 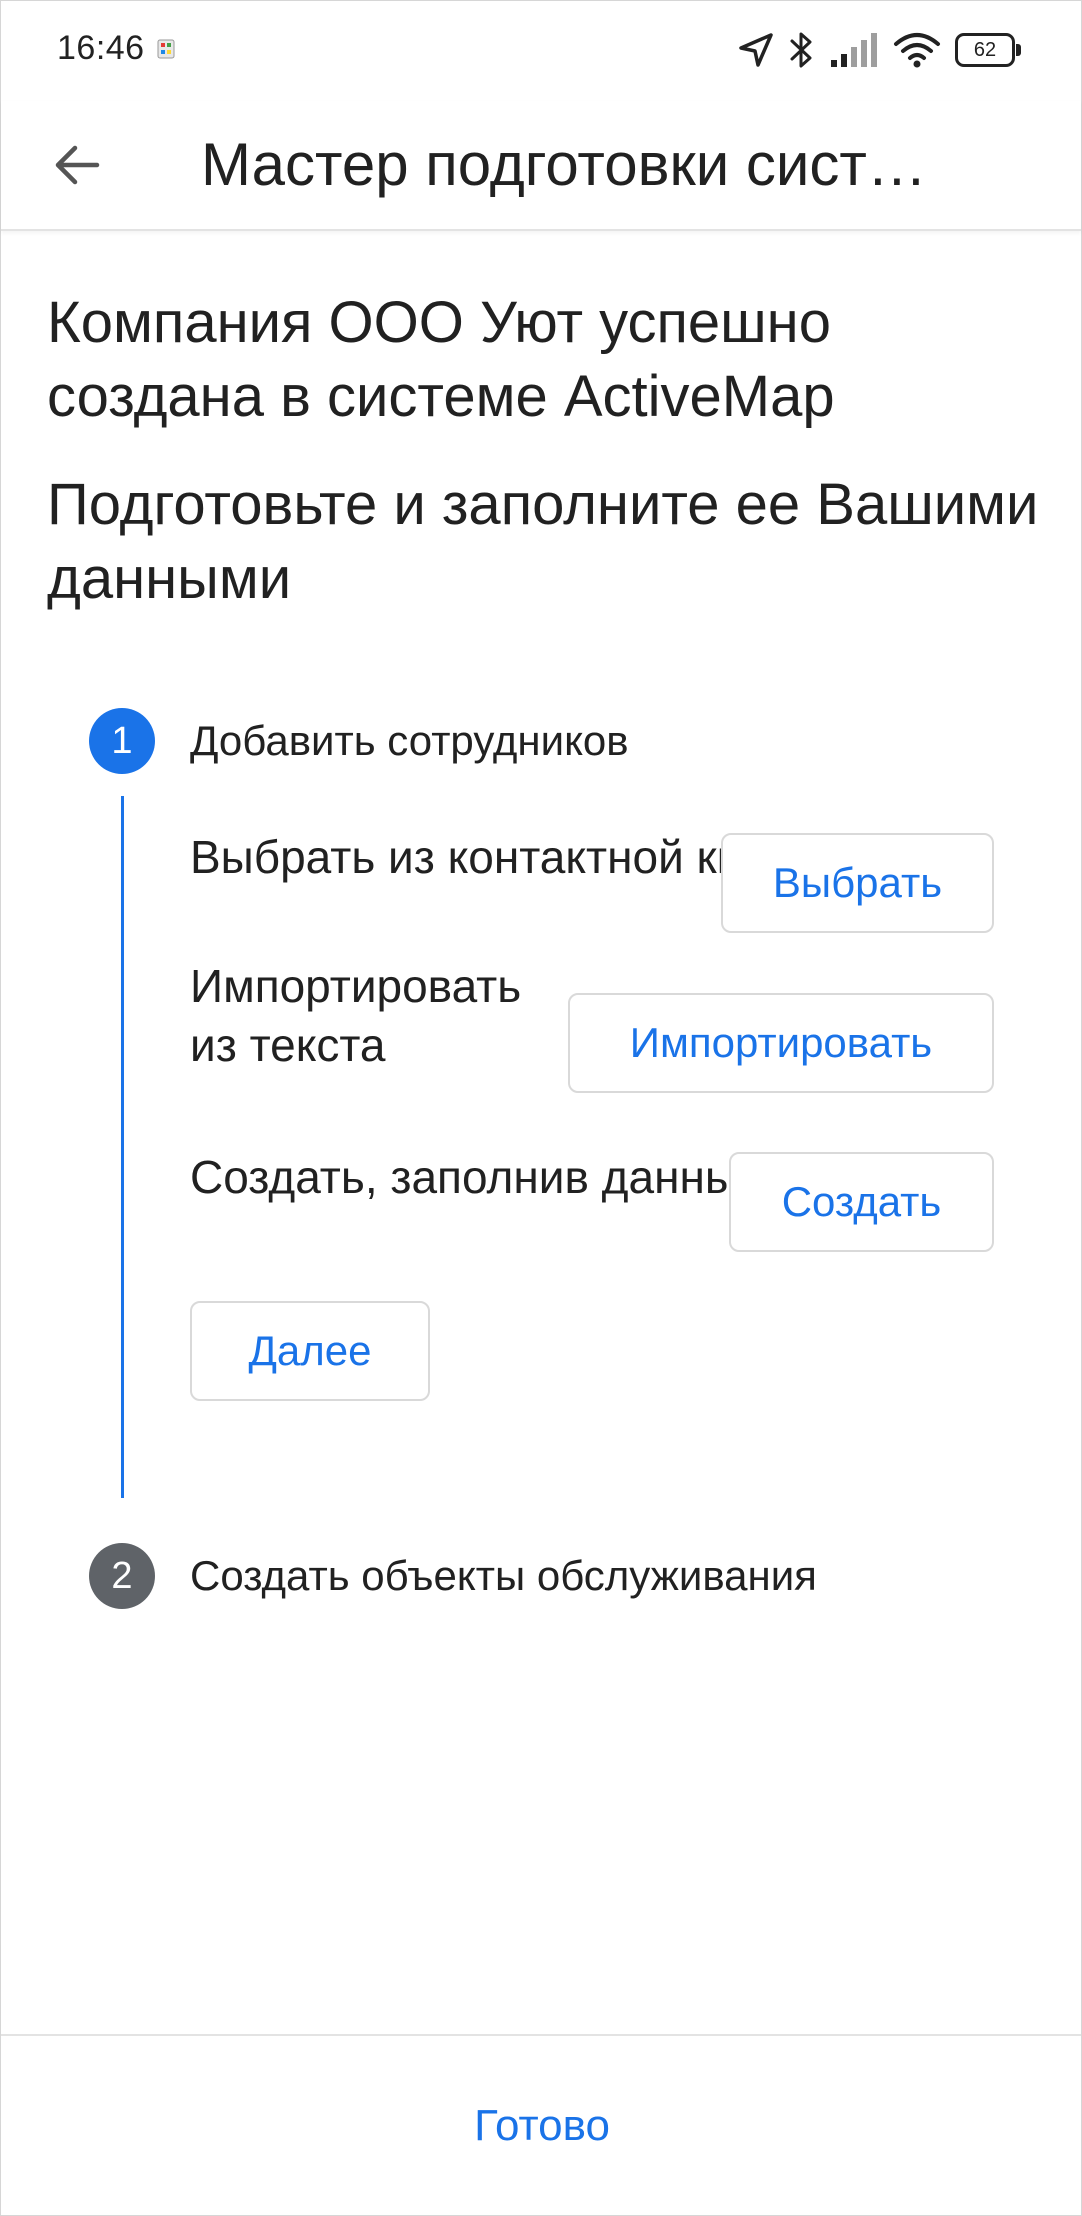 I want to click on step-1-number-icon: 1, so click(x=122, y=741).